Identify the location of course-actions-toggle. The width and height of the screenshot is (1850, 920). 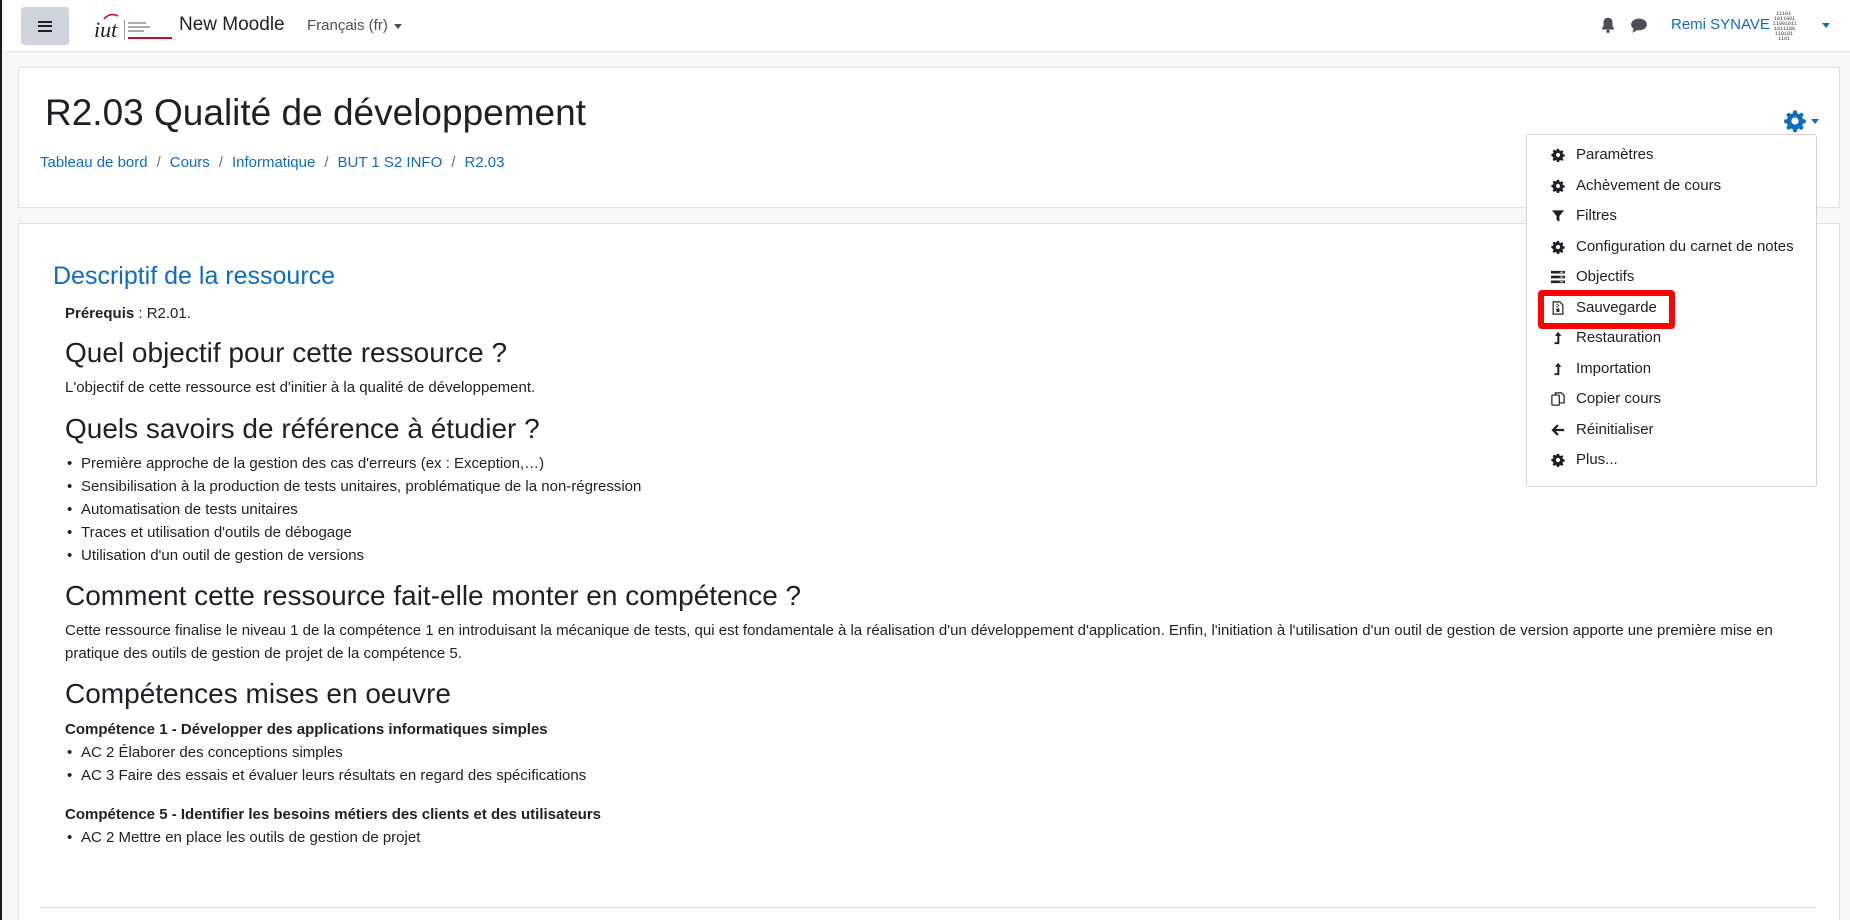
(1802, 121).